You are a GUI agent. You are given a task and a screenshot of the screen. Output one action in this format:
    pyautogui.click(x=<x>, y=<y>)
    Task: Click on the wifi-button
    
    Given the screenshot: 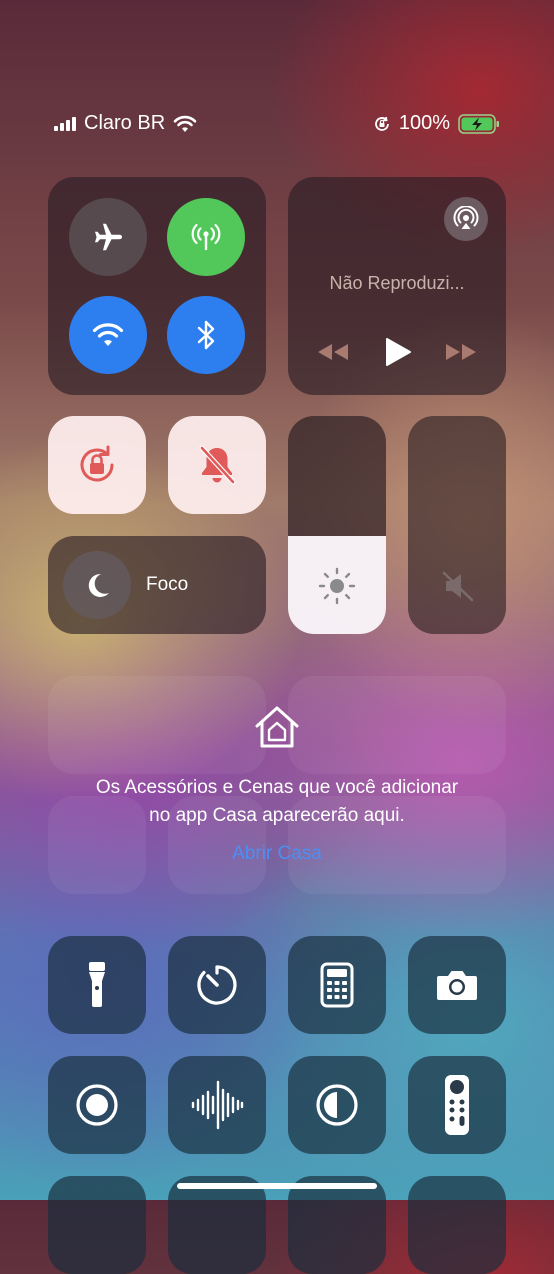 What is the action you would take?
    pyautogui.click(x=108, y=335)
    